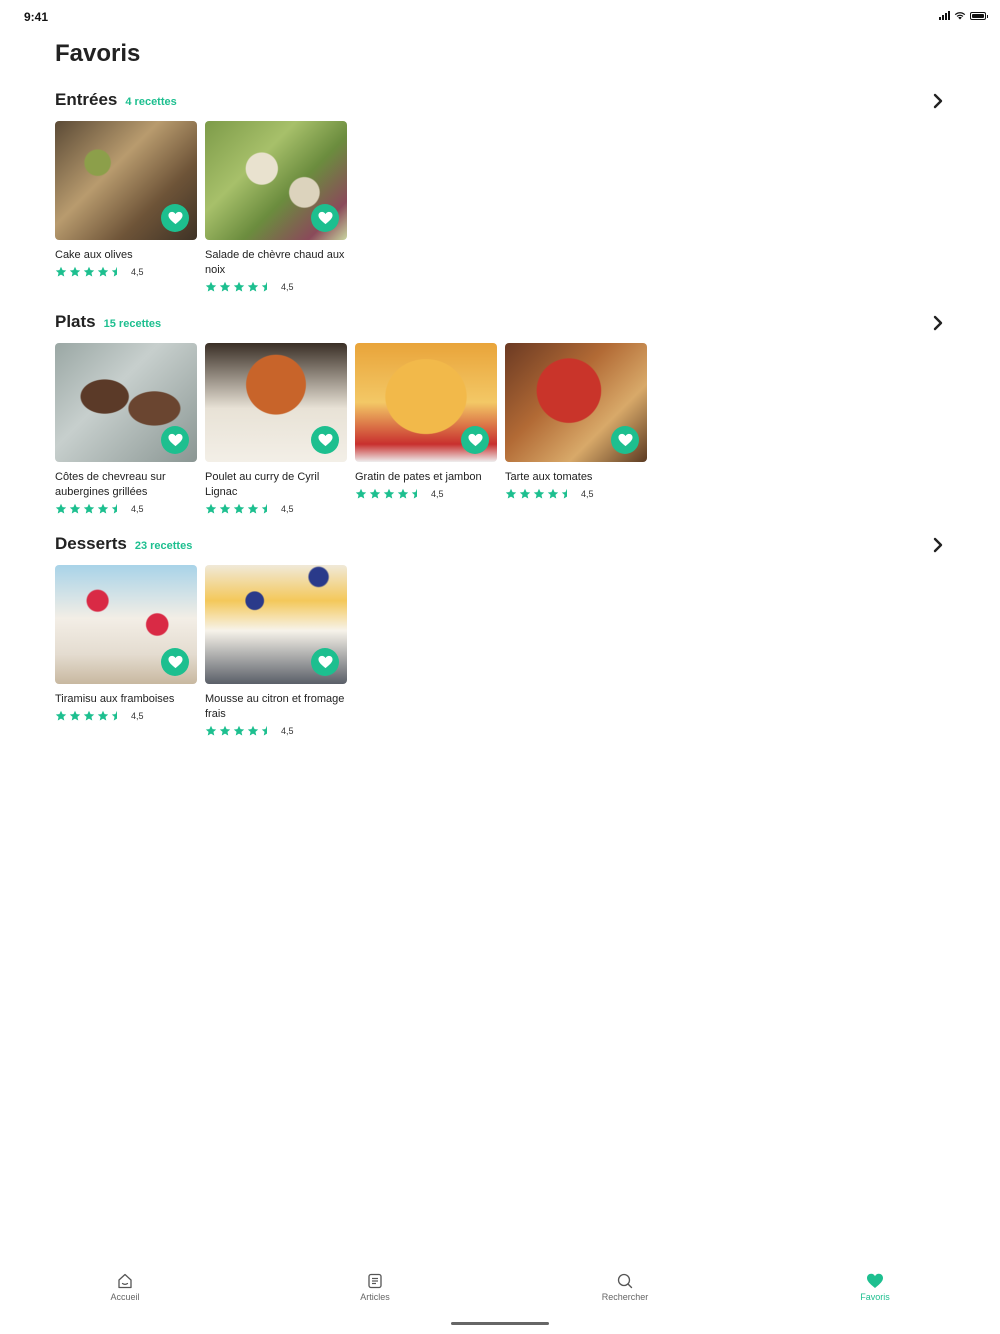 The image size is (1000, 1334). What do you see at coordinates (276, 180) in the screenshot?
I see `salad-photo` at bounding box center [276, 180].